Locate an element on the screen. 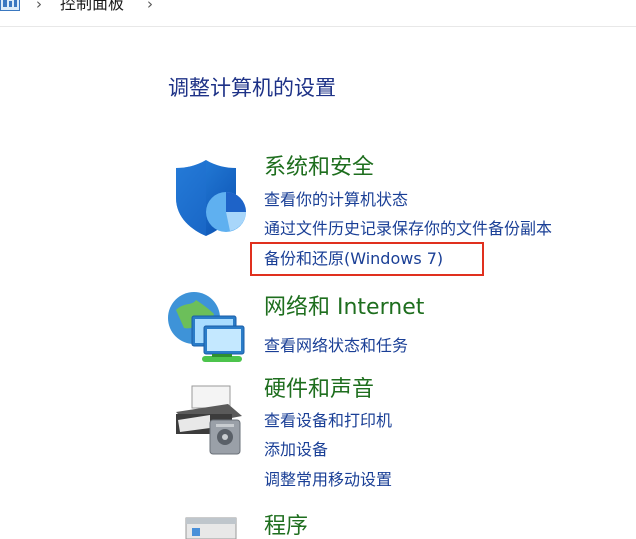 This screenshot has width=636, height=539. control-panel-icon is located at coordinates (10, 6).